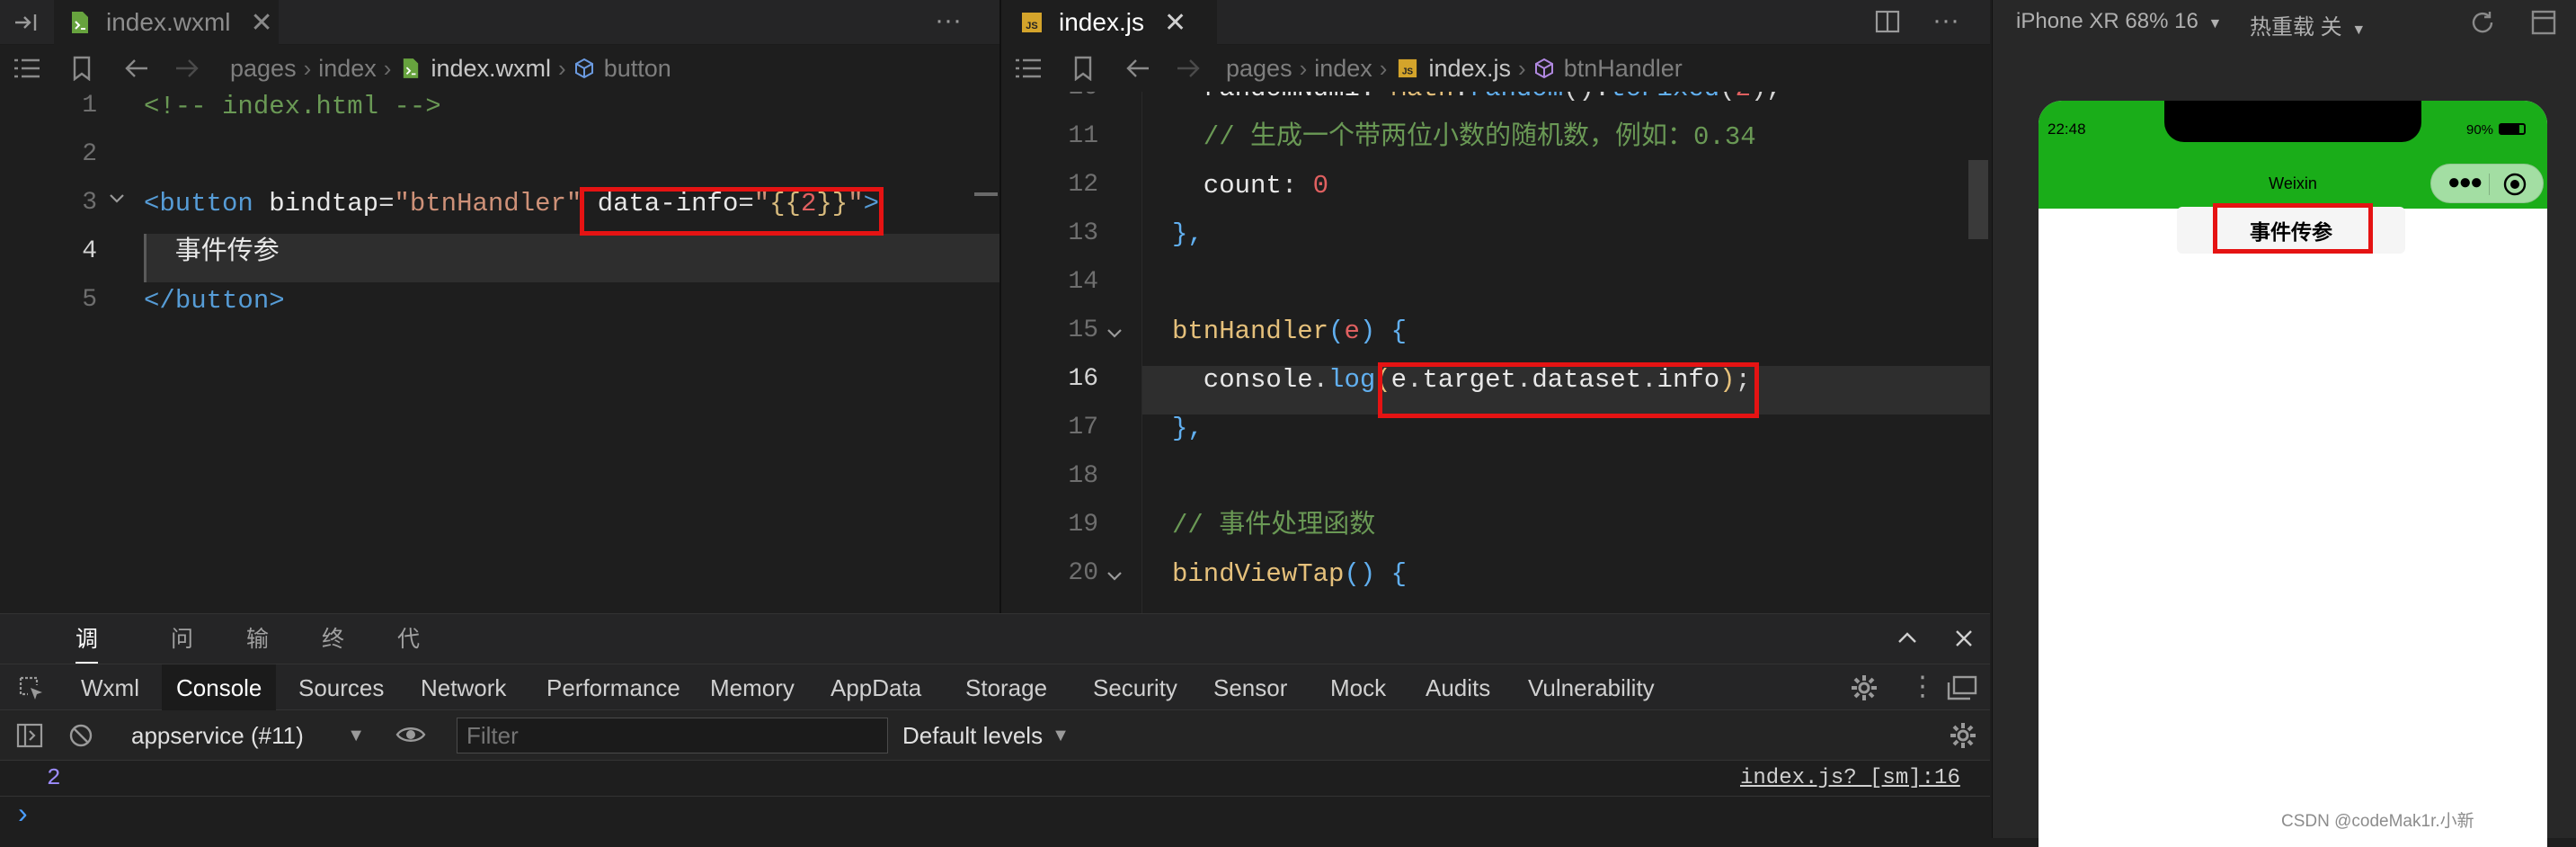 The height and width of the screenshot is (847, 2576). I want to click on more-vertical-icon: ⋮, so click(1922, 687).